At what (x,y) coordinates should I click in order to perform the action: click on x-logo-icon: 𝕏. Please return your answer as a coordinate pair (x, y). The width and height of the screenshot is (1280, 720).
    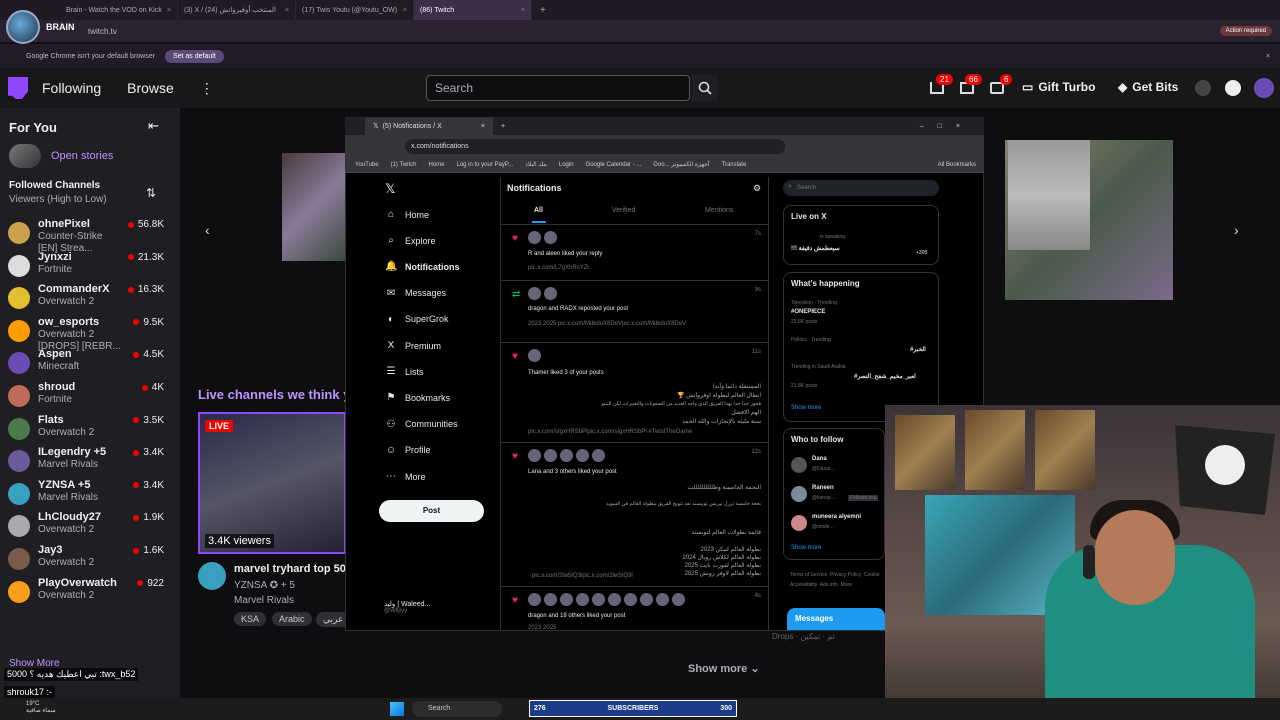
    Looking at the image, I should click on (390, 189).